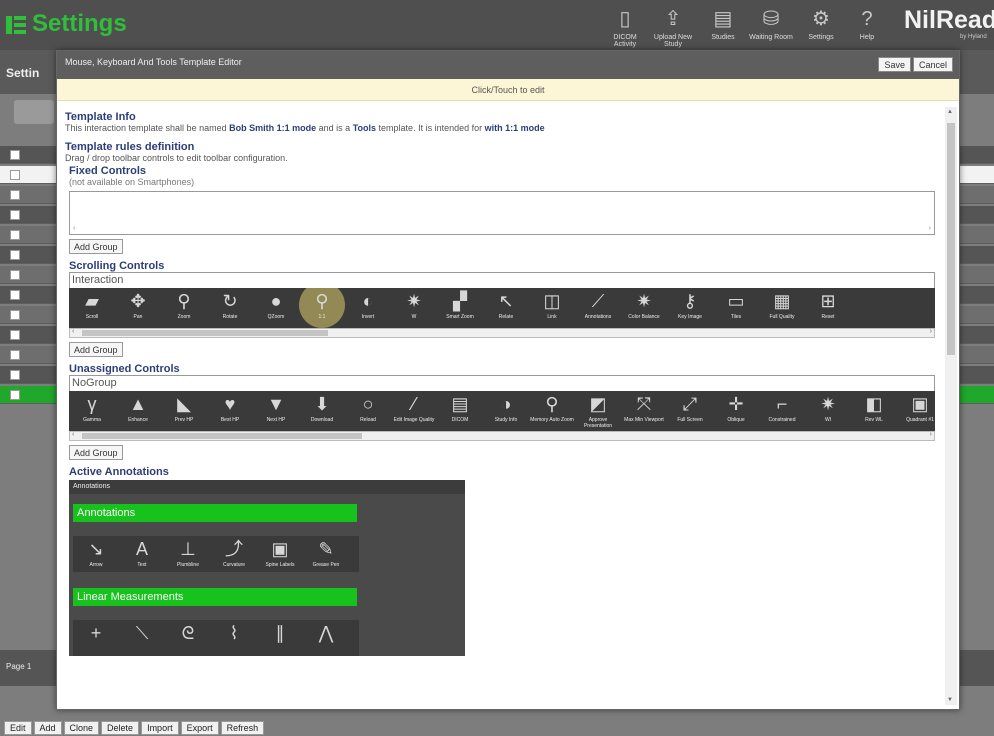 The image size is (994, 736). Describe the element at coordinates (81, 728) in the screenshot. I see `clone-button: Clone` at that location.